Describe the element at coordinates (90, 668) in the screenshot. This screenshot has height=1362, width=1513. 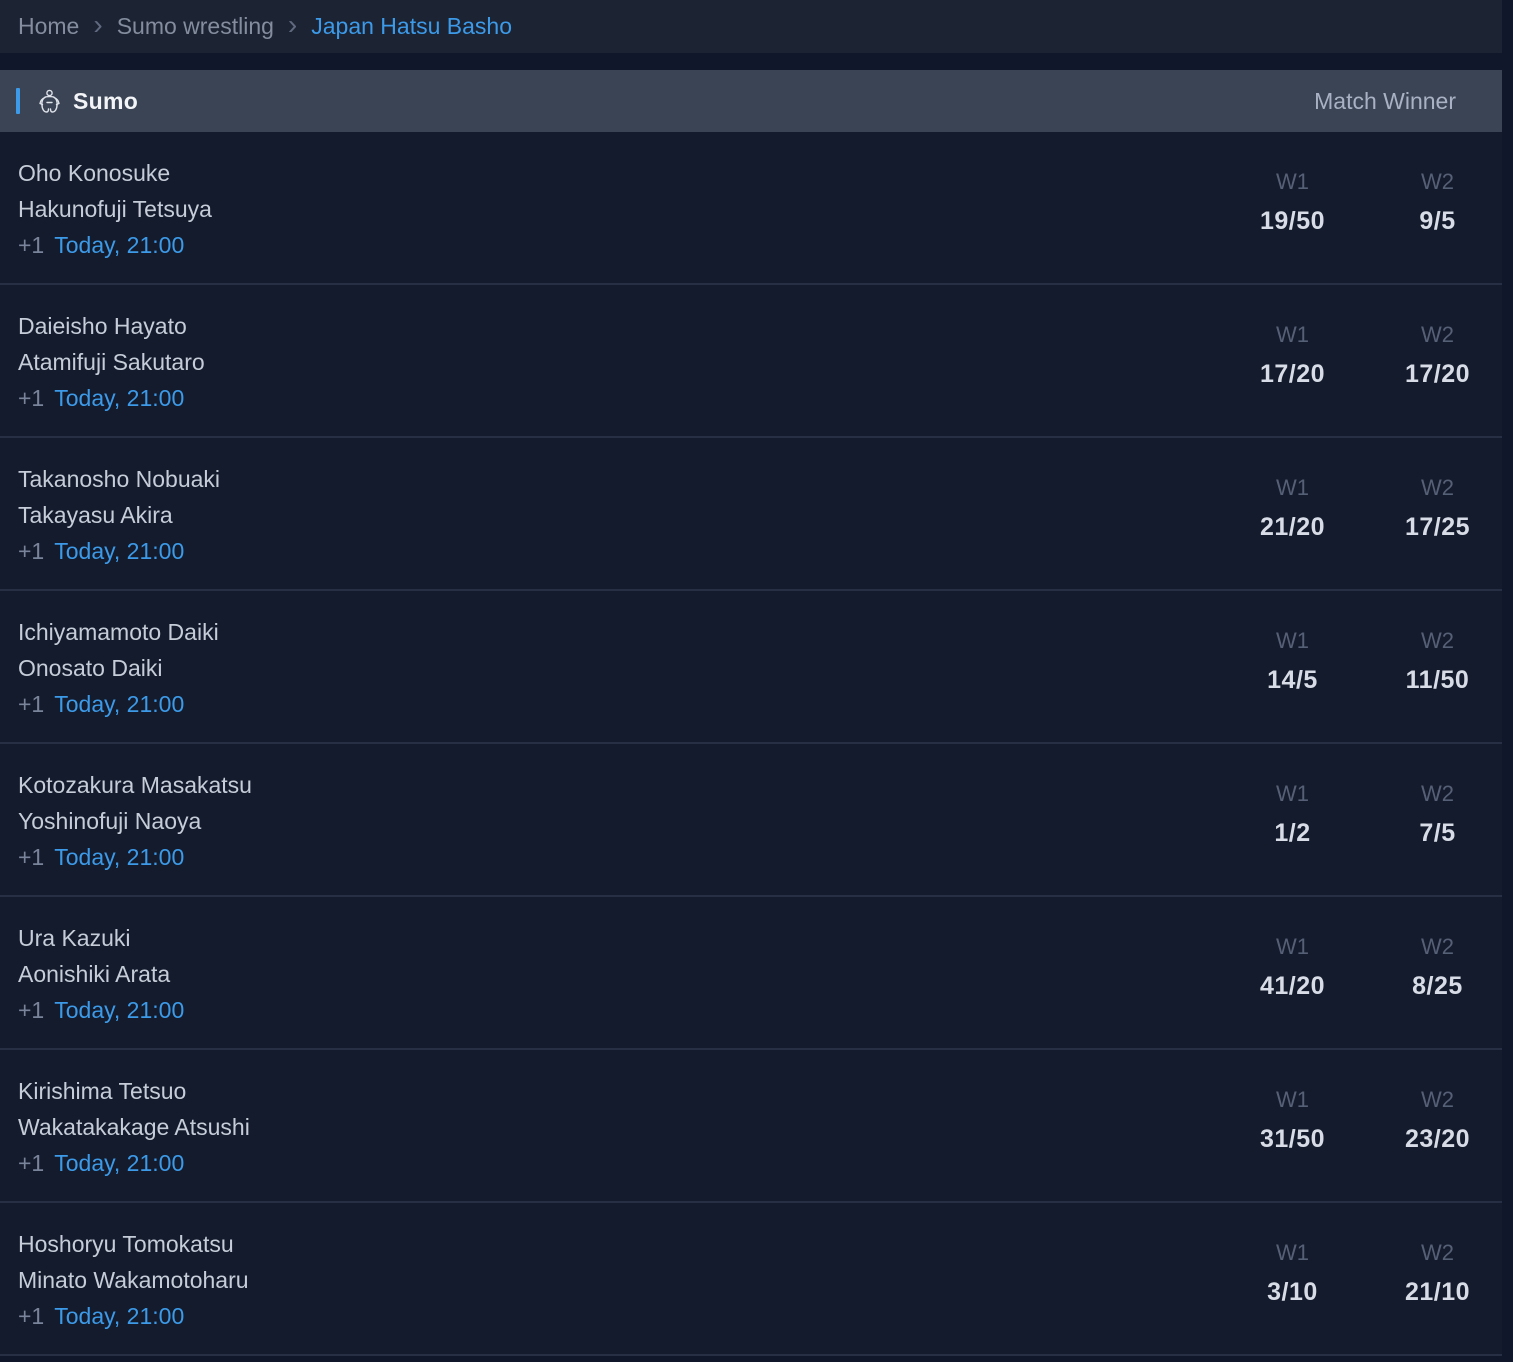
I see `player2-name: Onosato Daiki` at that location.